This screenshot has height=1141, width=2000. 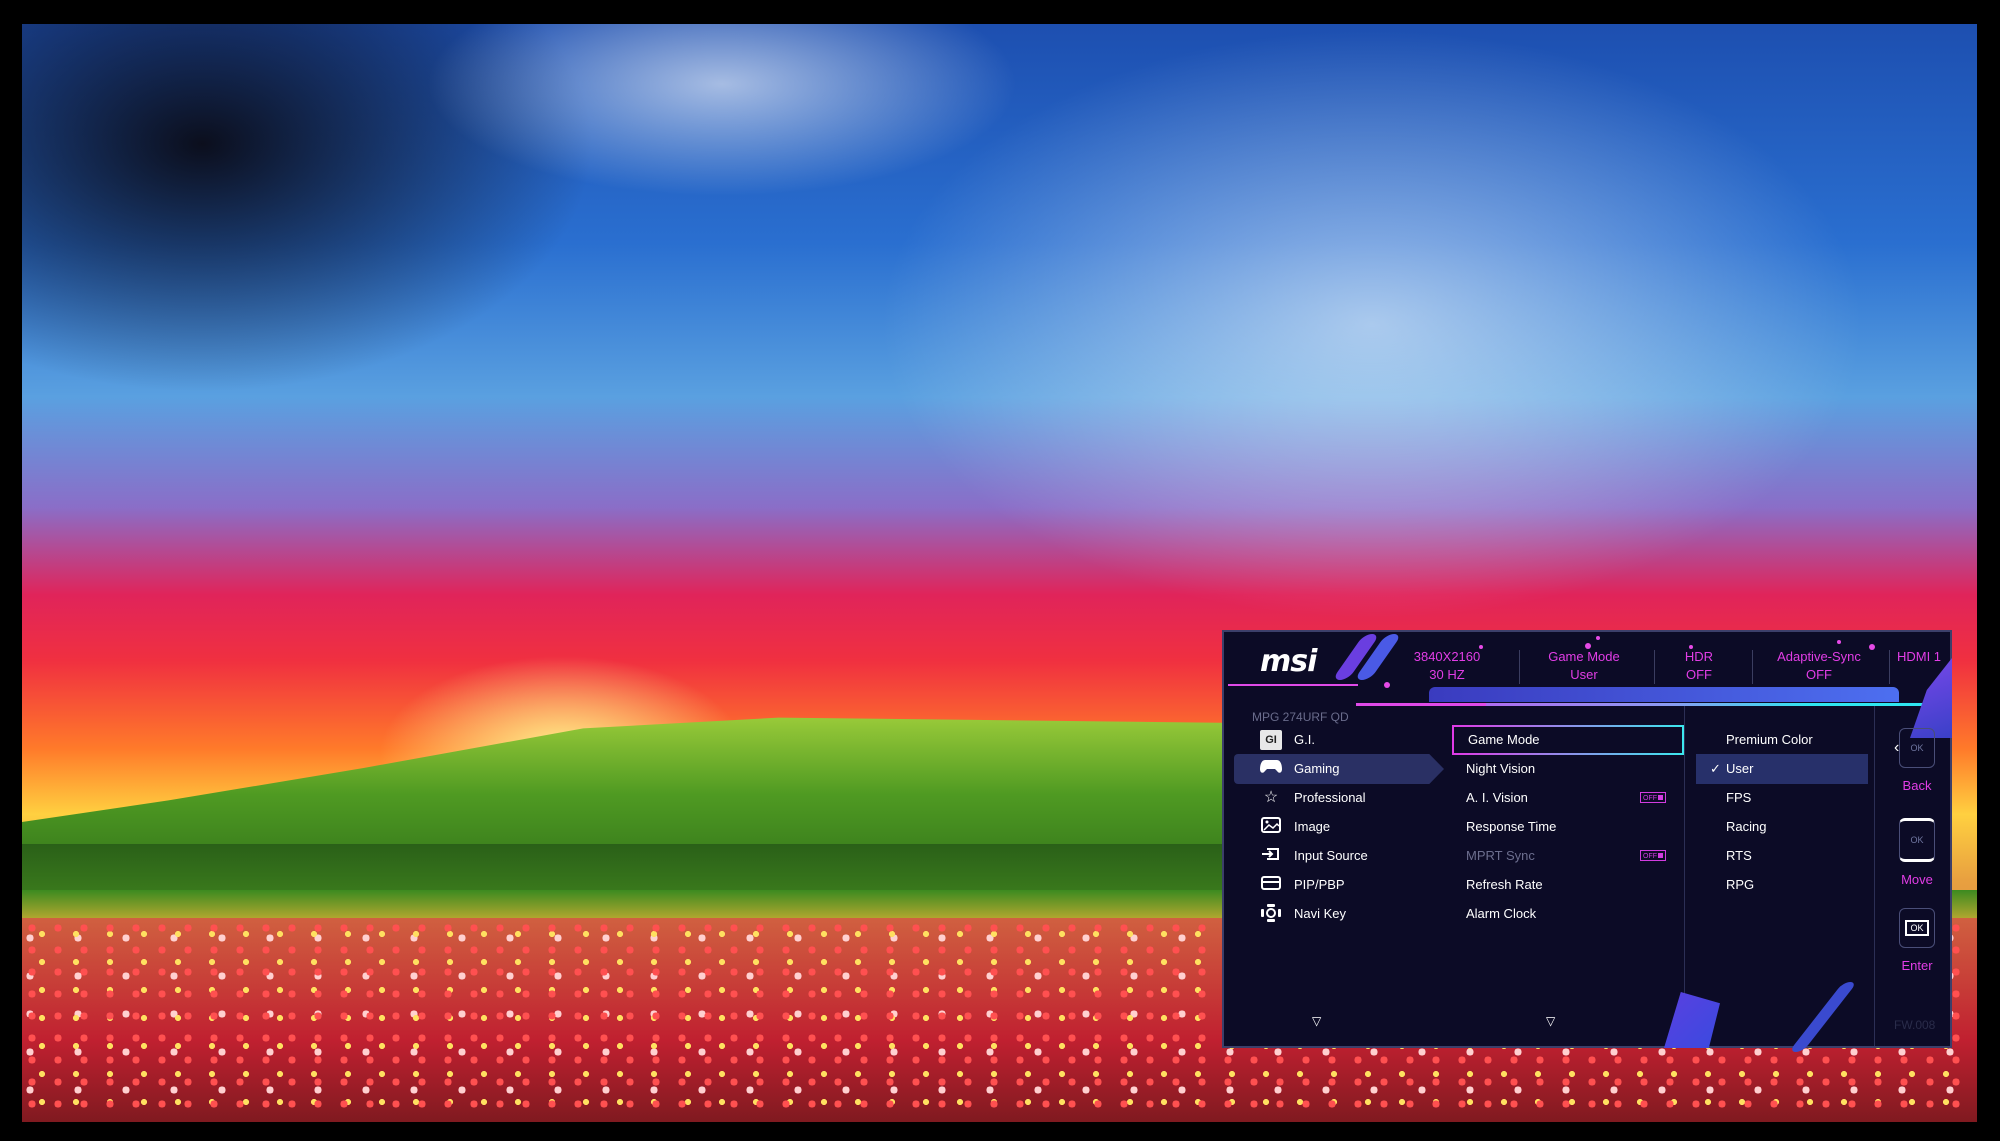 I want to click on submenu-refresh-rate: Refresh Rate, so click(x=1568, y=885).